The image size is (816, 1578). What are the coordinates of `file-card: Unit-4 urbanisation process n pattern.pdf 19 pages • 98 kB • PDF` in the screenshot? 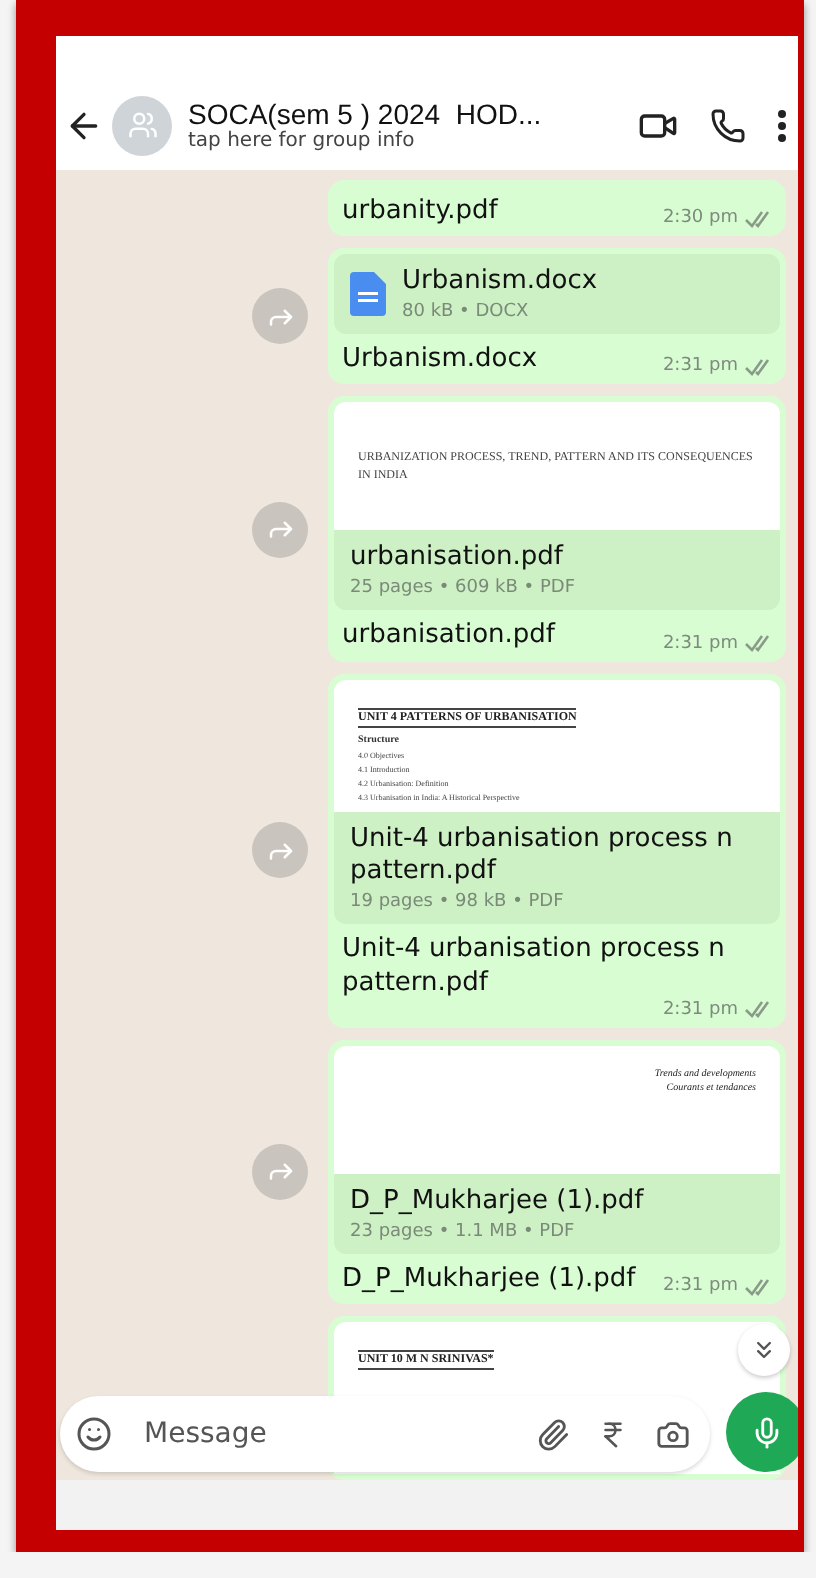 It's located at (557, 868).